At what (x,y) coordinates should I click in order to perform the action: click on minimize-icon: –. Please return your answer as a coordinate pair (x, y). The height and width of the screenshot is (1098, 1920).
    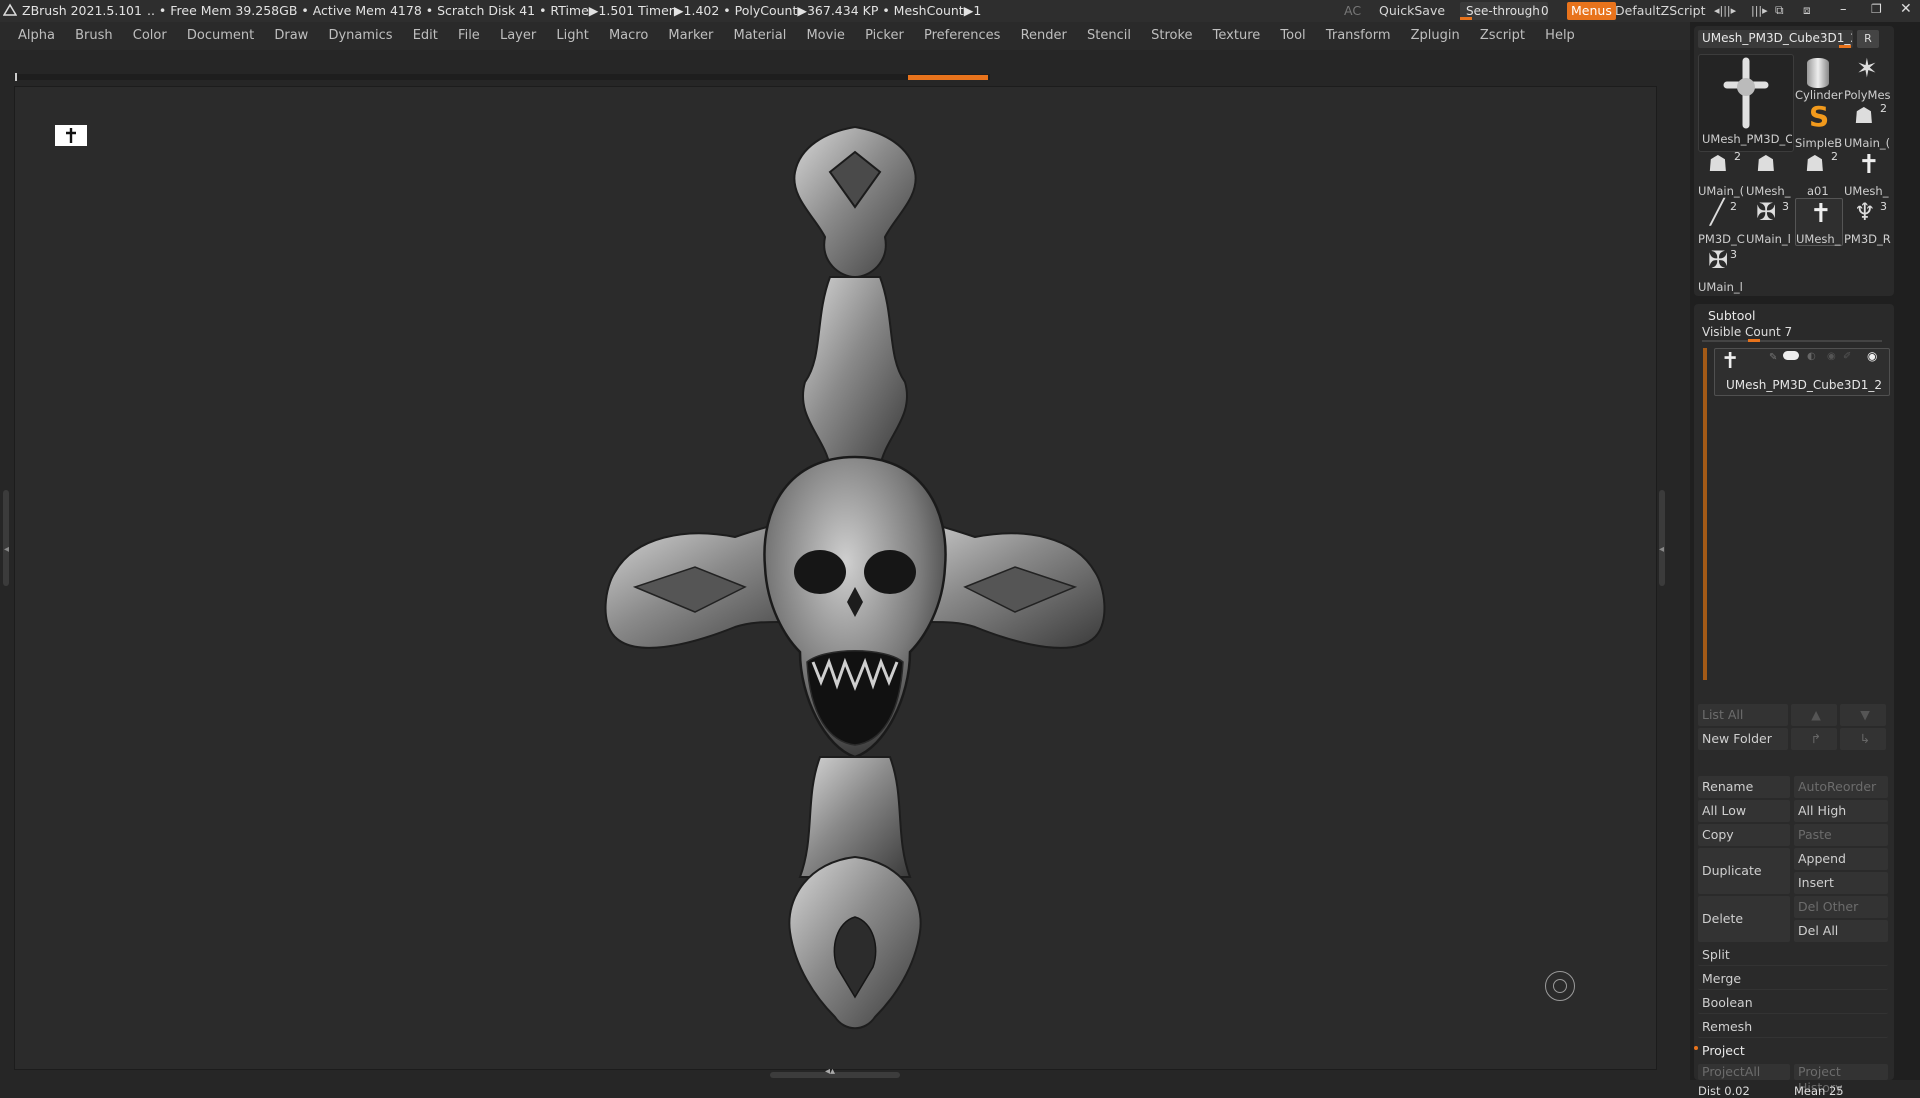
    Looking at the image, I should click on (1843, 9).